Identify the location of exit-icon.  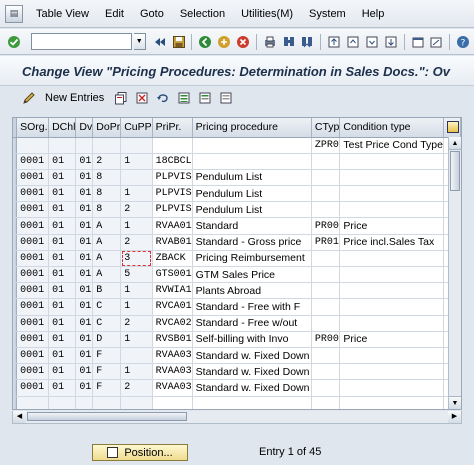
(224, 41).